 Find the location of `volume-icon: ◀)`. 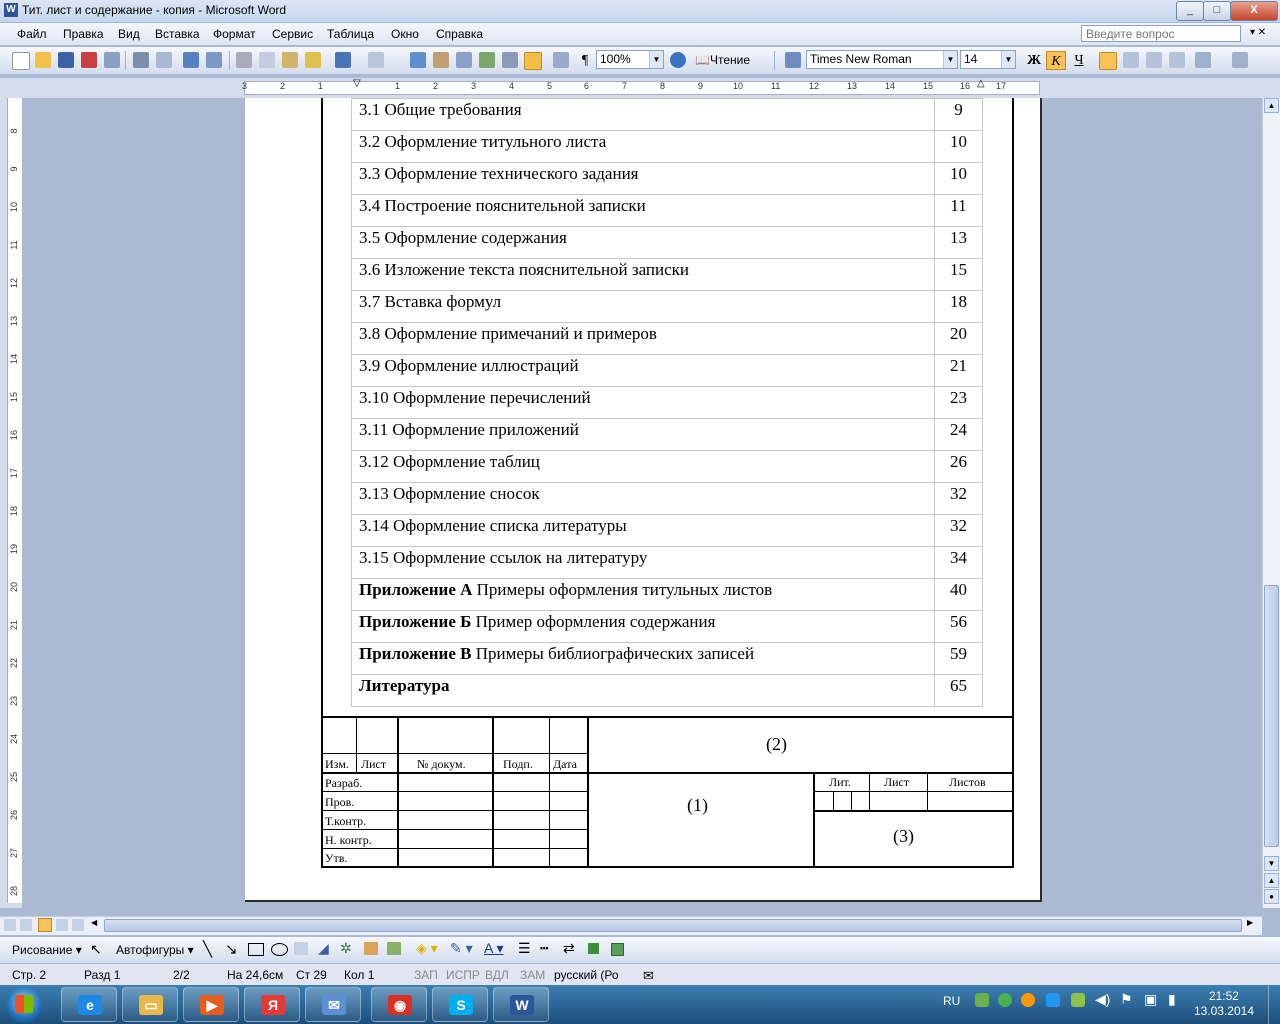

volume-icon: ◀) is located at coordinates (1102, 999).